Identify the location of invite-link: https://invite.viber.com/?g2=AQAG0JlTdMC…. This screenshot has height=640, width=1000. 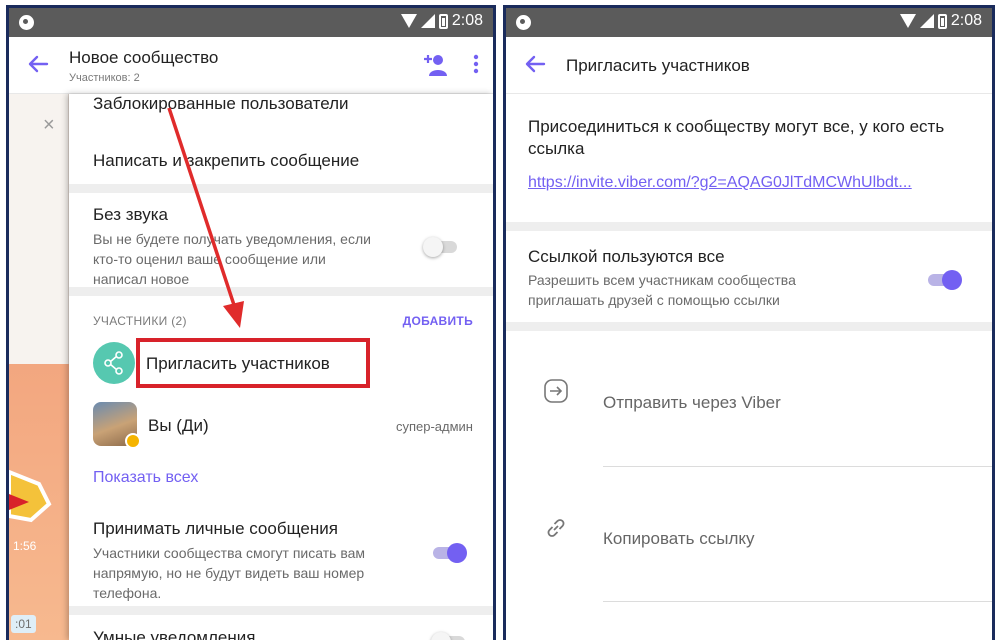
(720, 183).